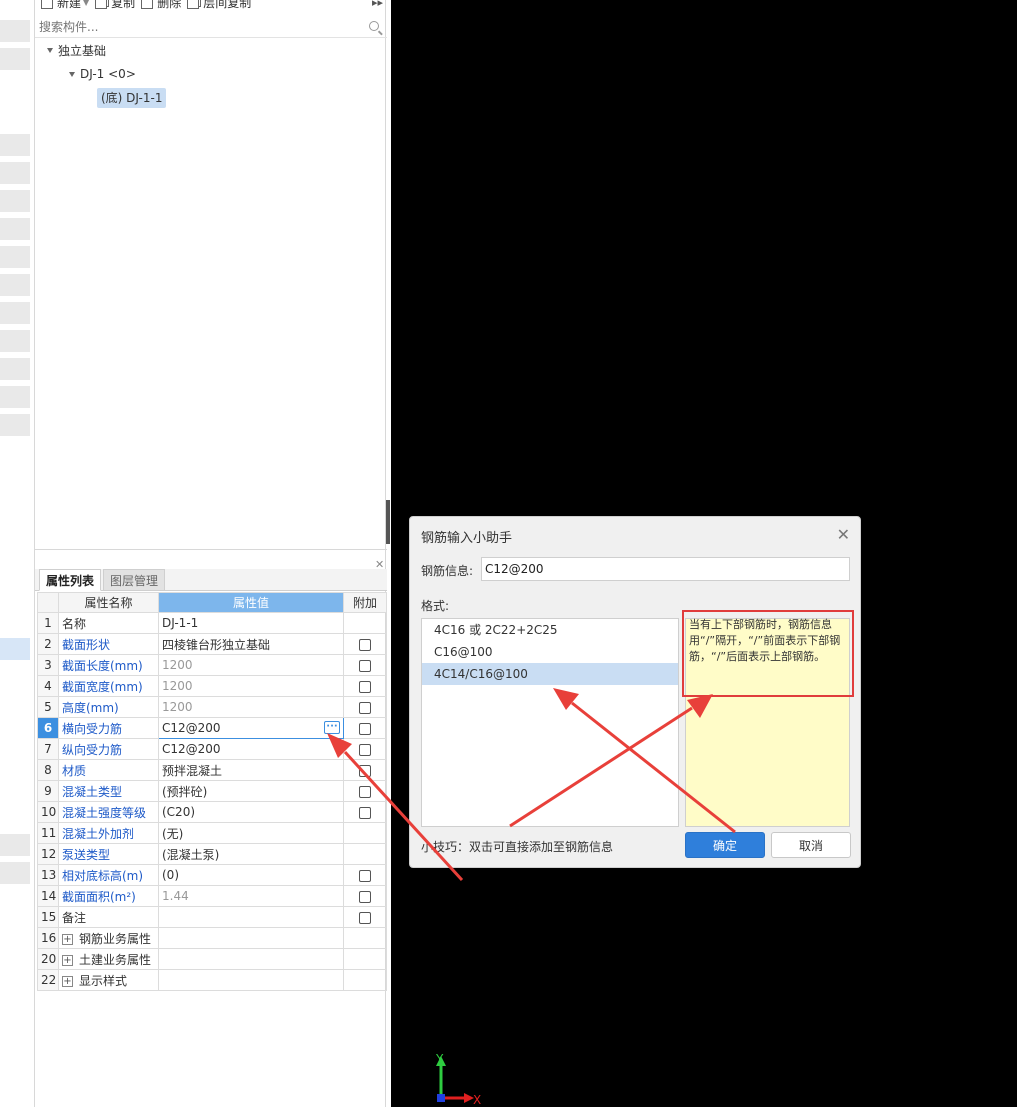 This screenshot has width=1017, height=1107. I want to click on more-icon: ▸▸, so click(377, 4).